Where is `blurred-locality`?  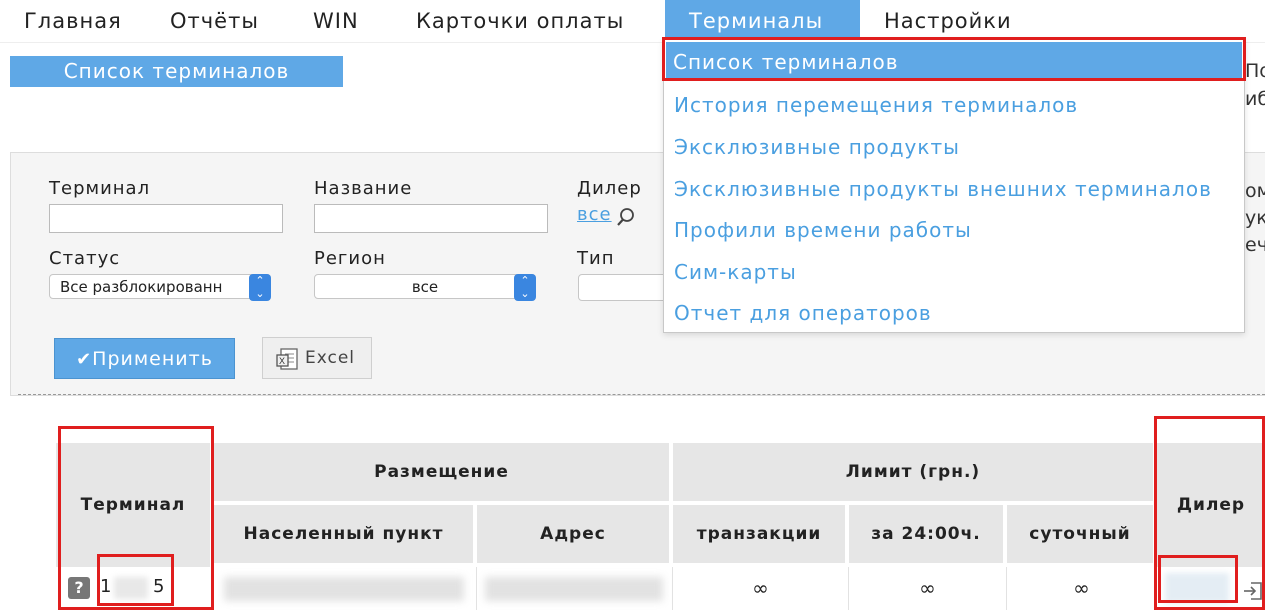 blurred-locality is located at coordinates (344, 589).